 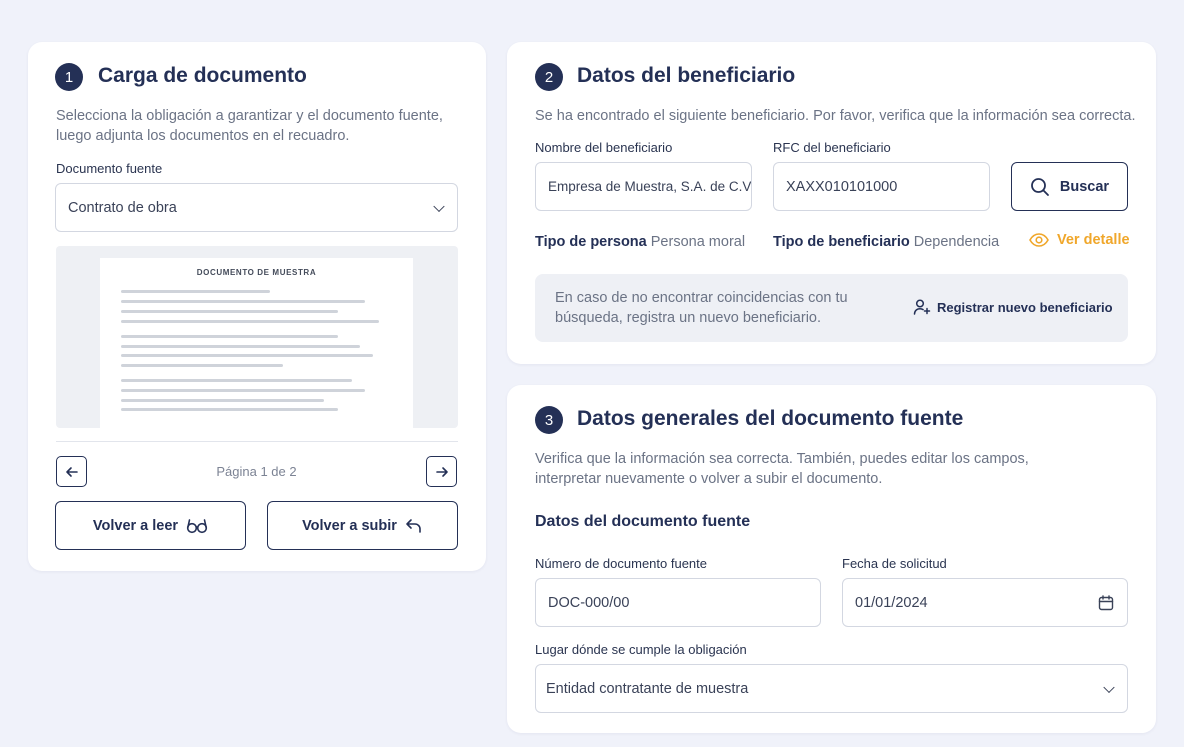 I want to click on source-doc-value: Contrato de obra, so click(x=122, y=207).